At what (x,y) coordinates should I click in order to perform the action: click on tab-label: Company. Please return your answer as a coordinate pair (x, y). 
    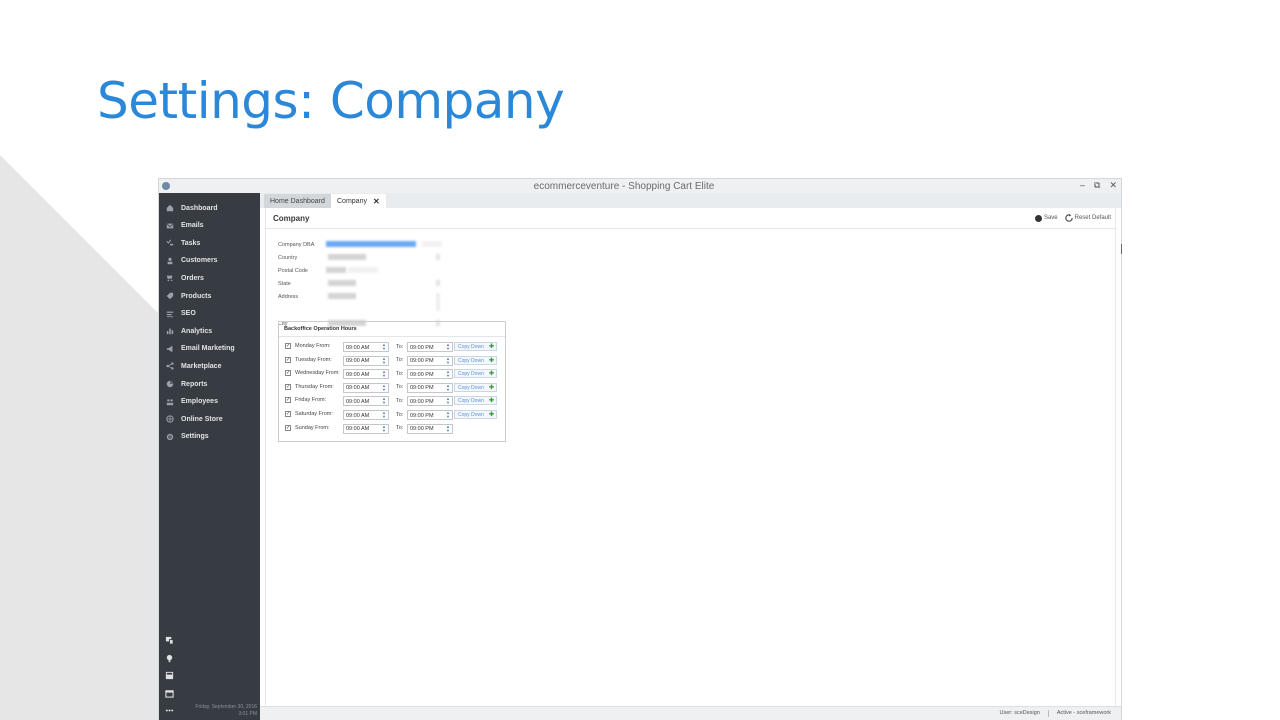
    Looking at the image, I should click on (352, 201).